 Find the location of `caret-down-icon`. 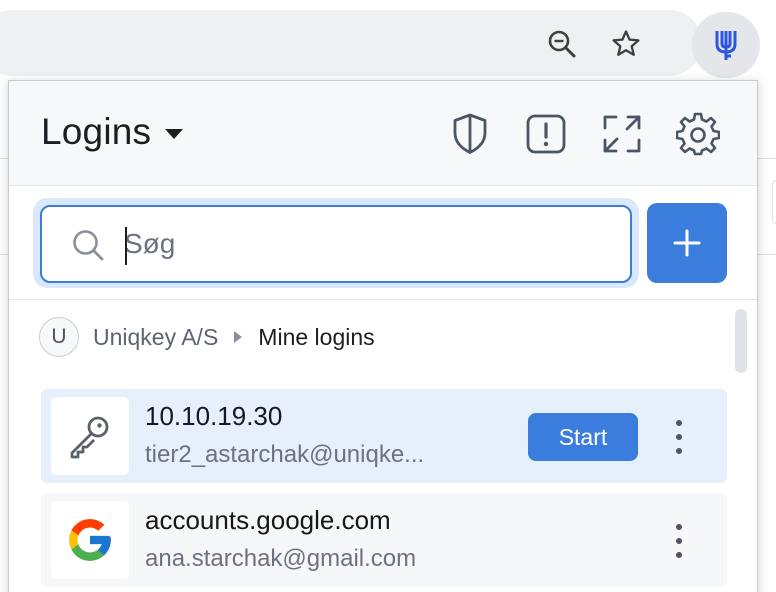

caret-down-icon is located at coordinates (174, 134).